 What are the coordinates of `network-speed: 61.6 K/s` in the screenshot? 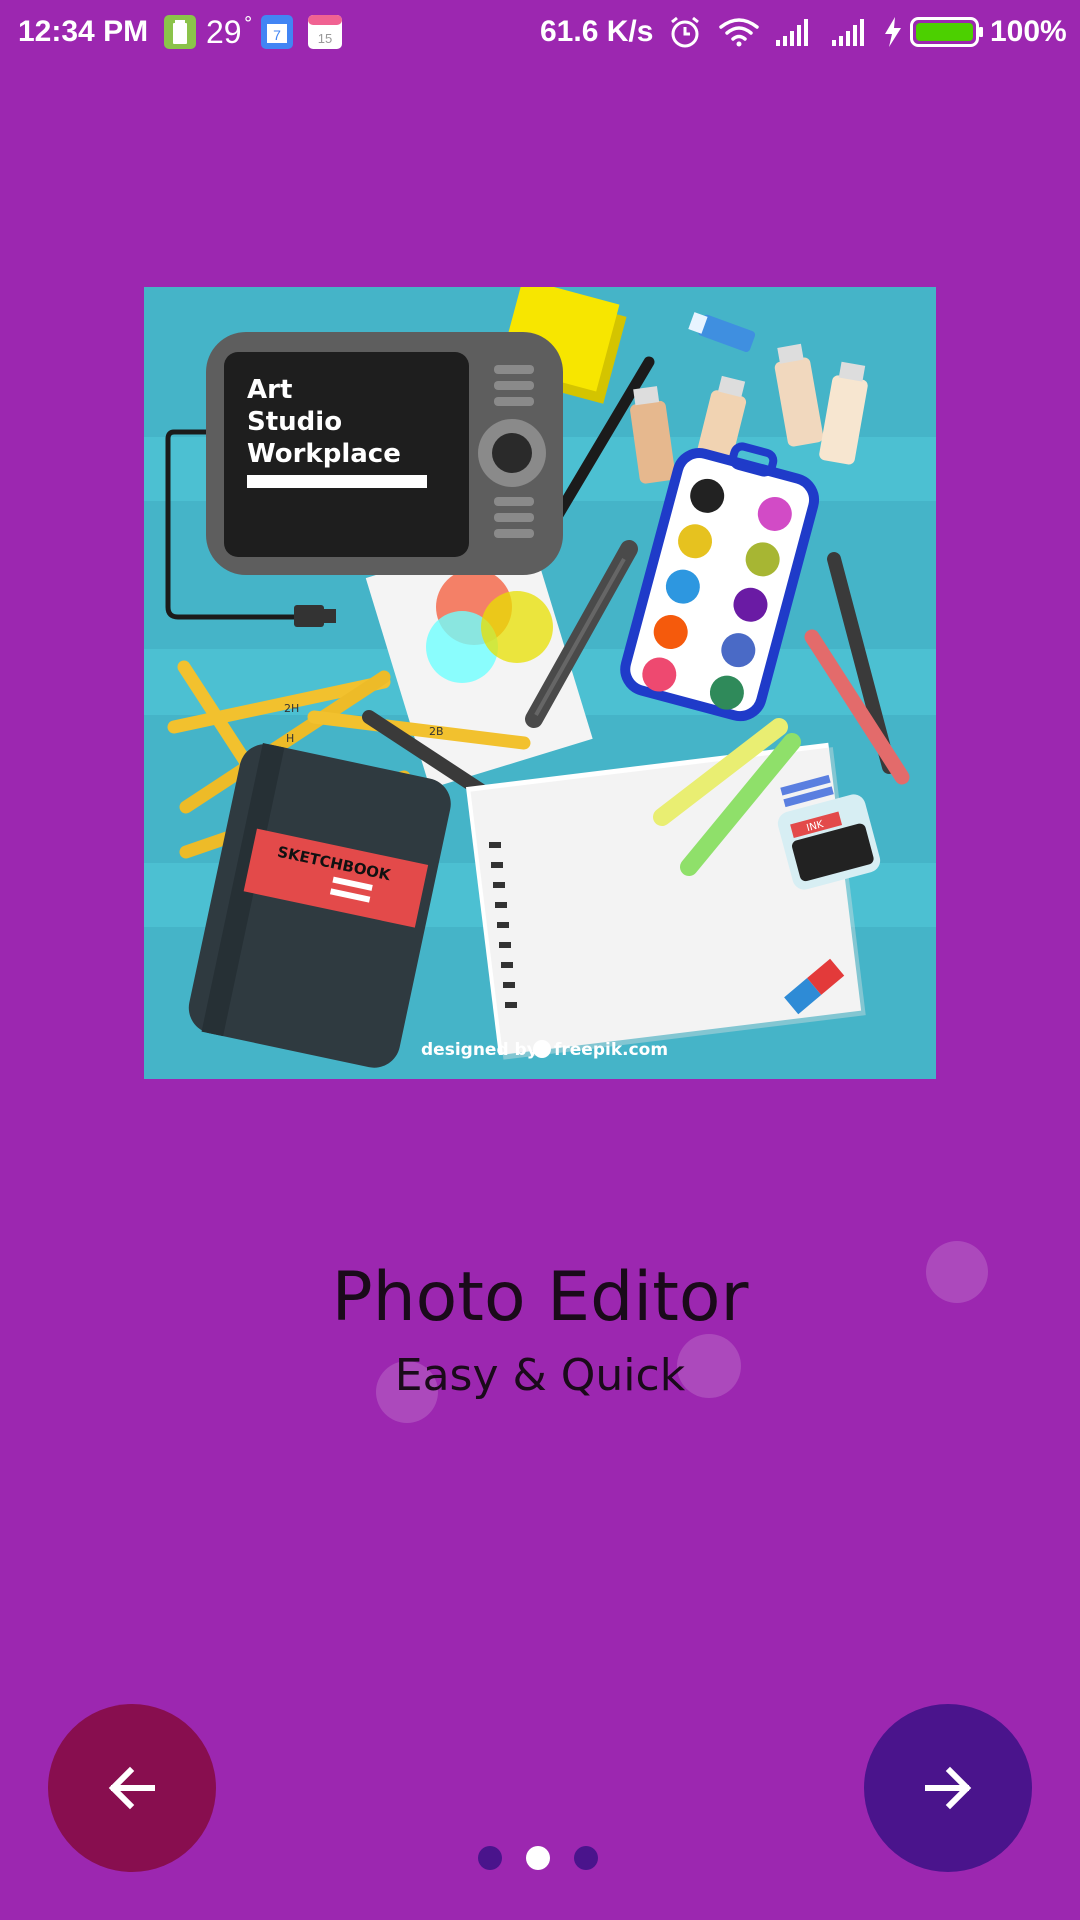 It's located at (597, 31).